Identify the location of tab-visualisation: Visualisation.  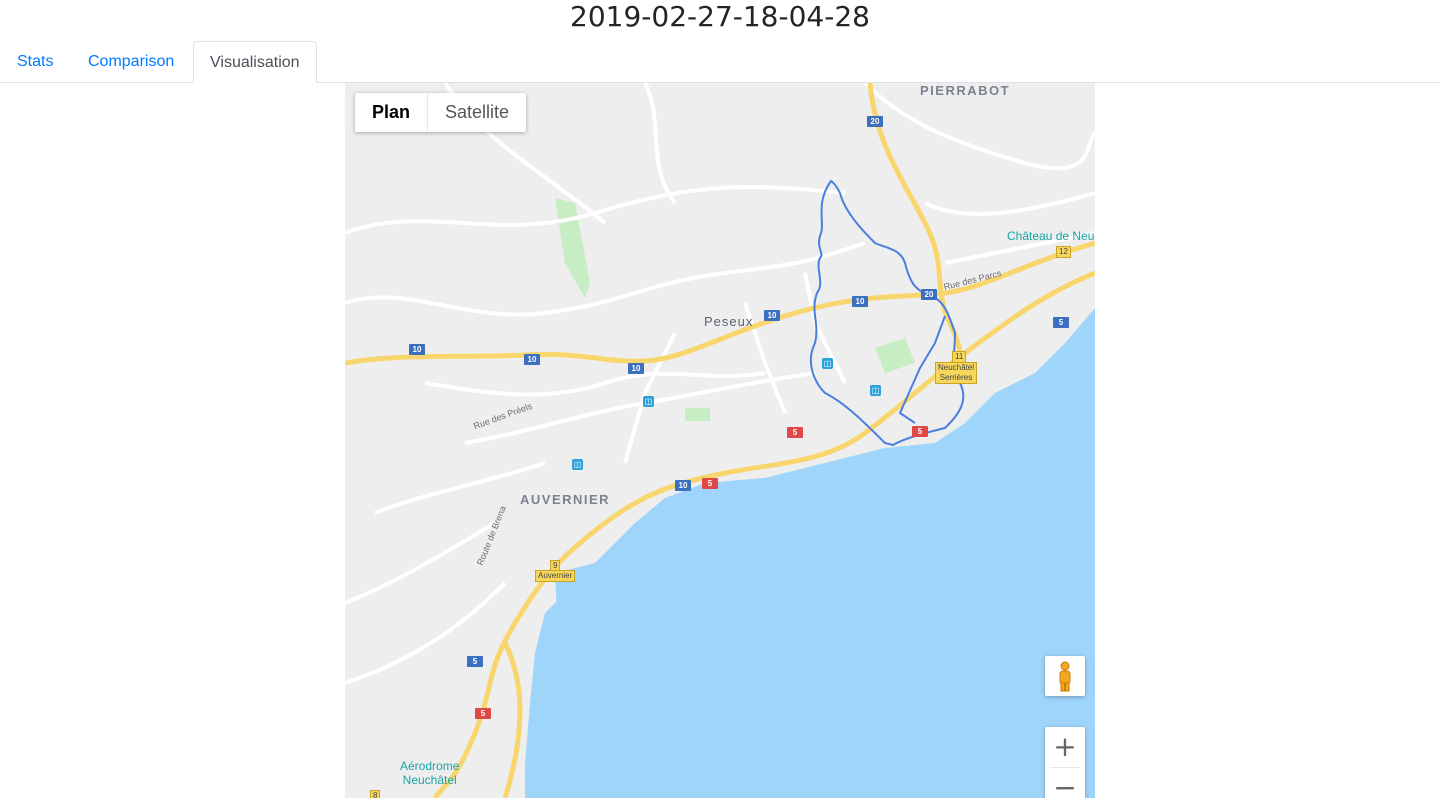
(255, 62).